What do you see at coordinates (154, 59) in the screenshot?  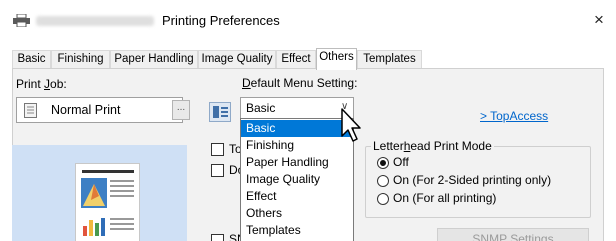 I see `tab-paper-handling: Paper Handling` at bounding box center [154, 59].